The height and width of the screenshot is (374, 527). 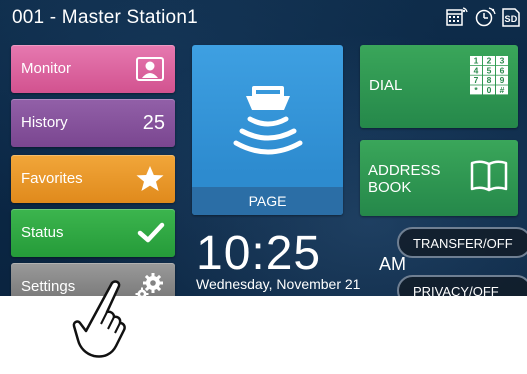 I want to click on monitor-label: Monitor, so click(x=46, y=68).